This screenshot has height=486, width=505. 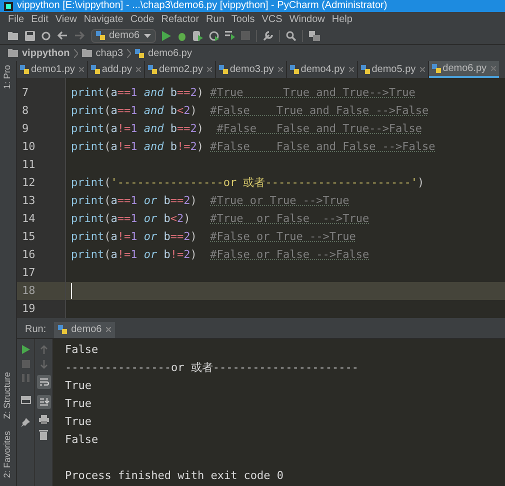 I want to click on code-line: print(a==1 or b==2) #True or True -->True, so click(x=210, y=200).